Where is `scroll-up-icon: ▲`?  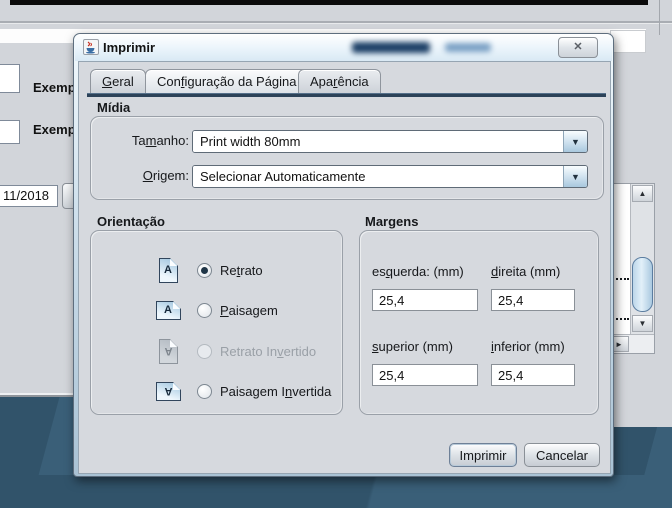
scroll-up-icon: ▲ is located at coordinates (642, 193).